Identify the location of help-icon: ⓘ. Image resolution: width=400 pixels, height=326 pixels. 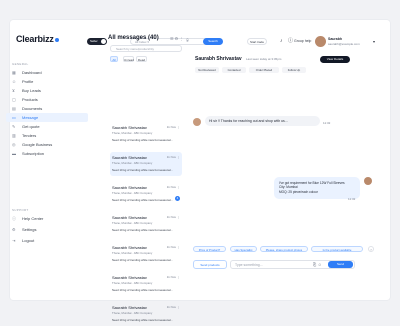
(290, 41).